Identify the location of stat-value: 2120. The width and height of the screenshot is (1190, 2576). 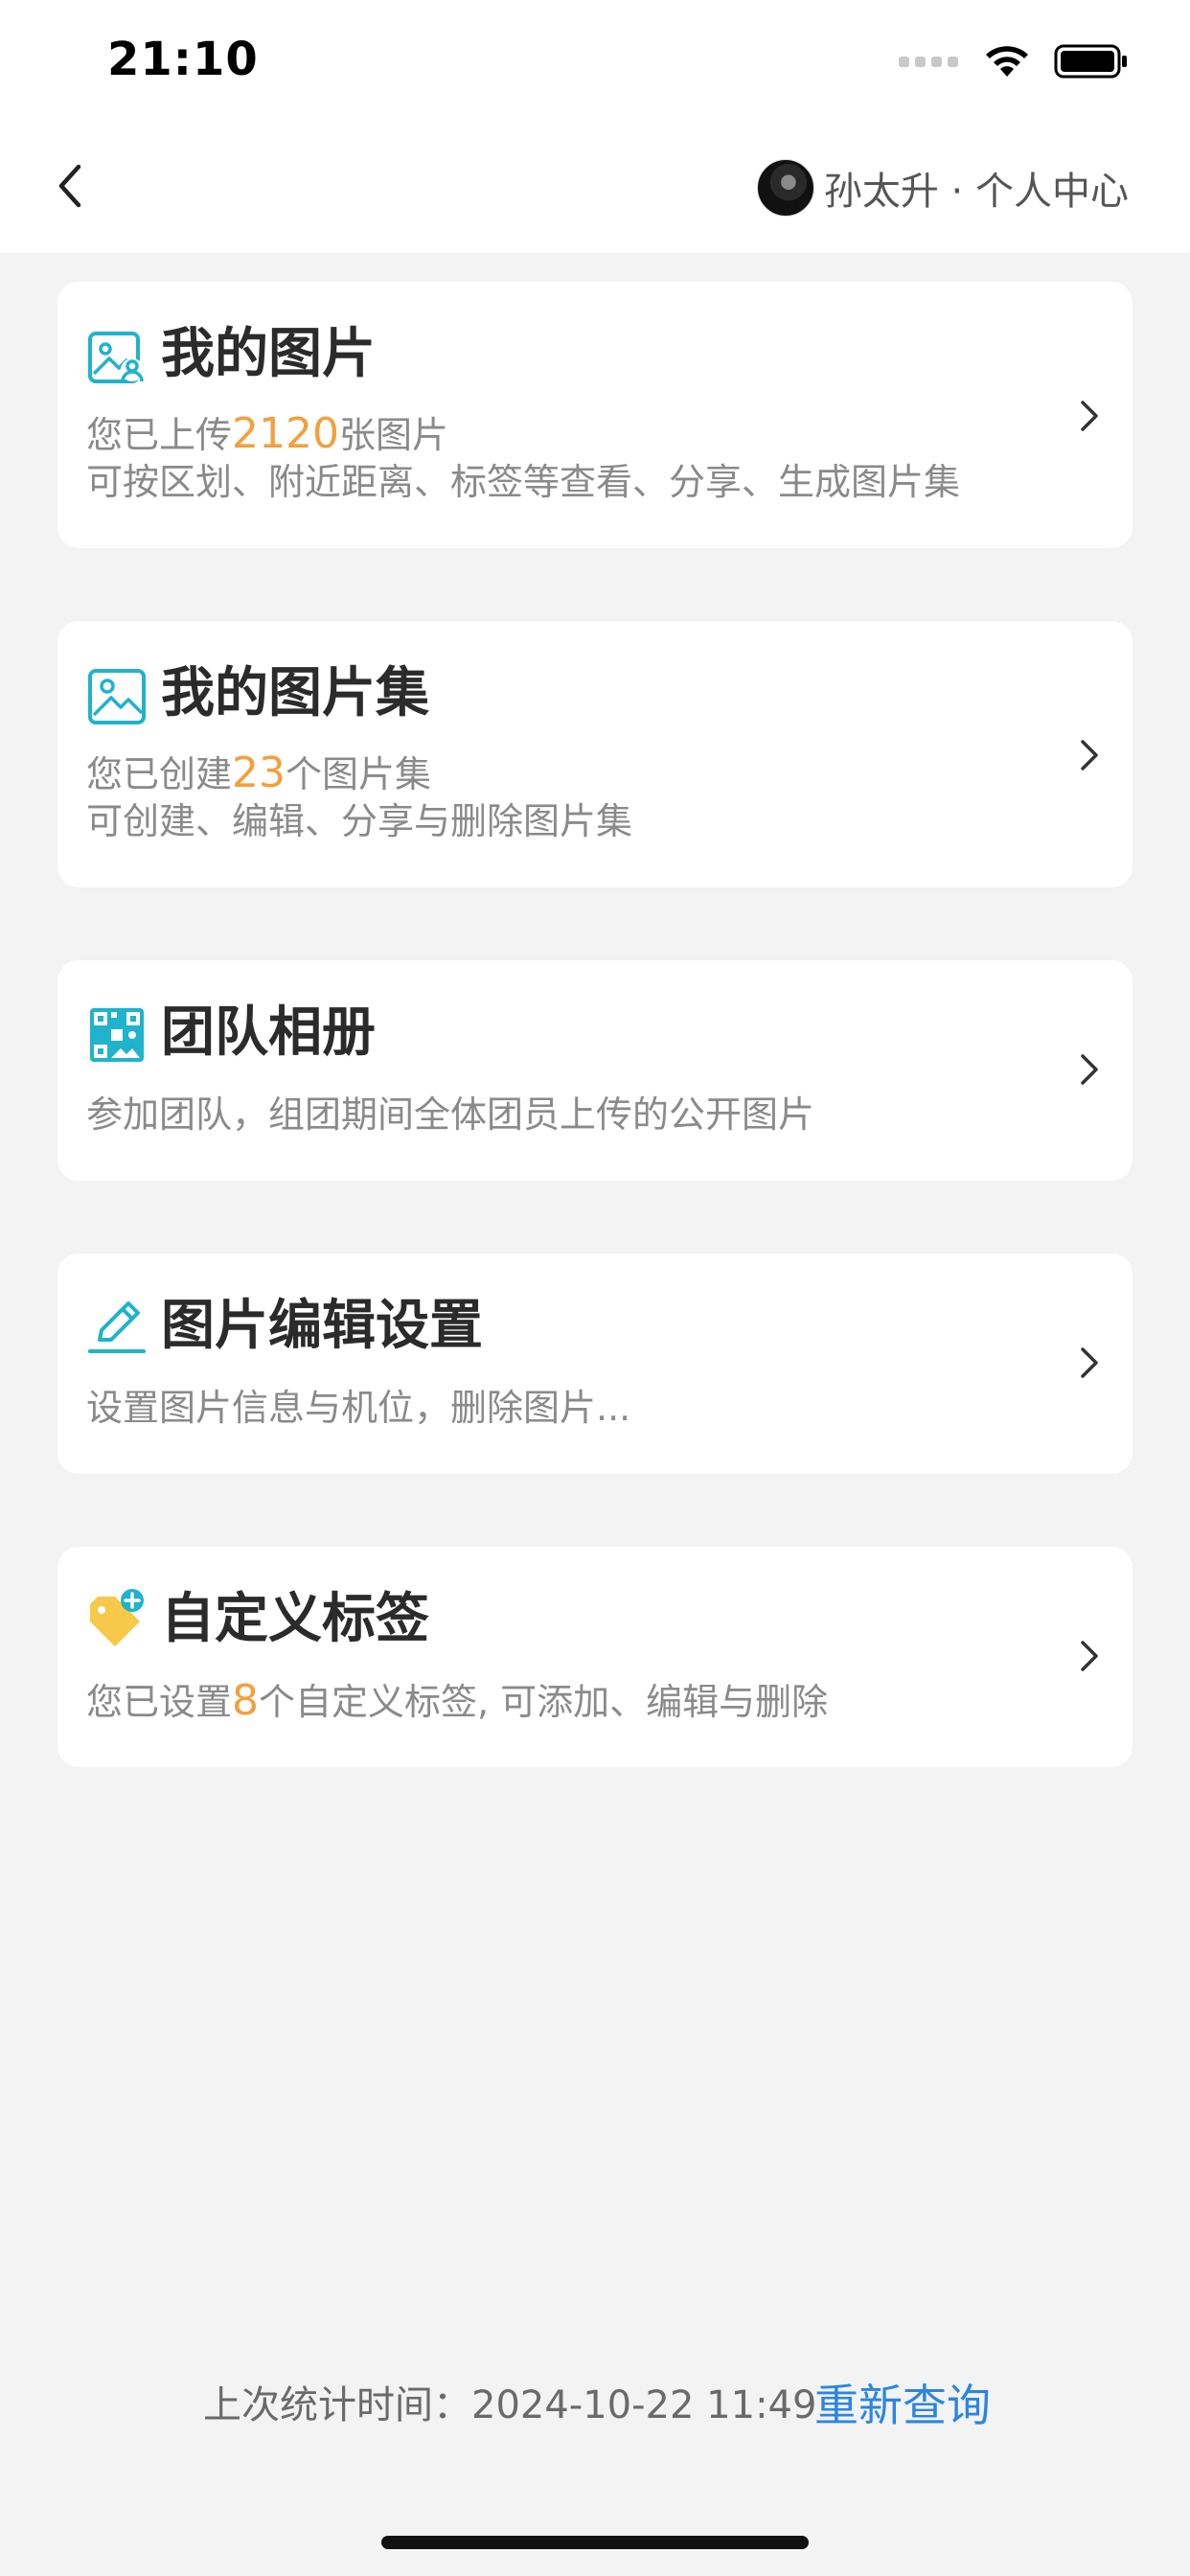
(286, 433).